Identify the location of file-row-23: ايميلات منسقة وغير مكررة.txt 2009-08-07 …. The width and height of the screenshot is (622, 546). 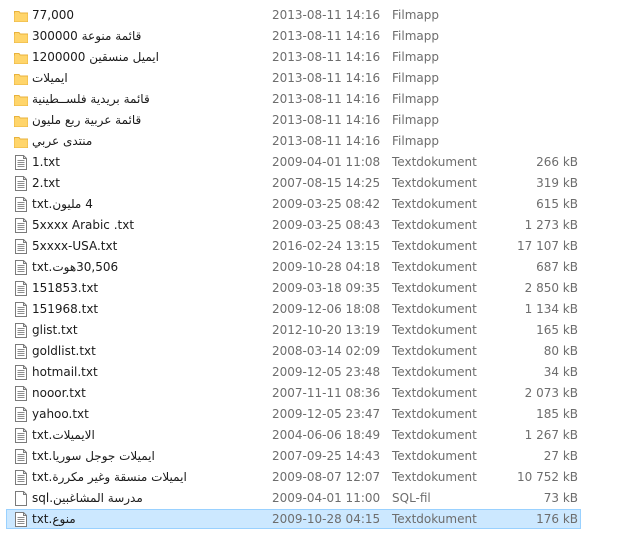
(311, 477).